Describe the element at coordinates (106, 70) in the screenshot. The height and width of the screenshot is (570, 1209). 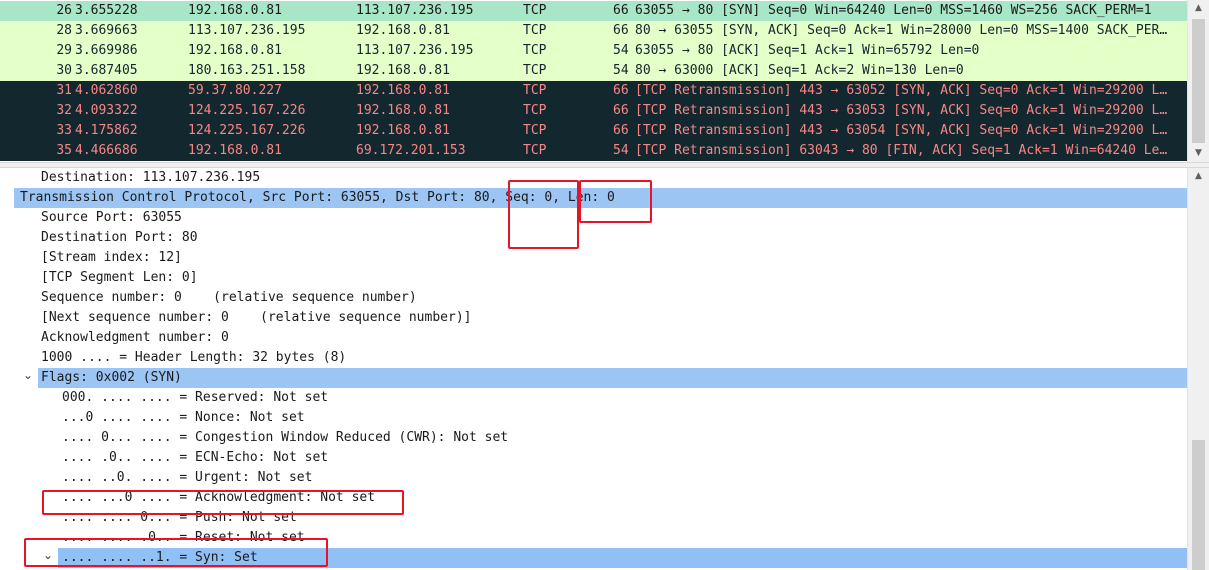
I see `packet-cell-time: 3.687405` at that location.